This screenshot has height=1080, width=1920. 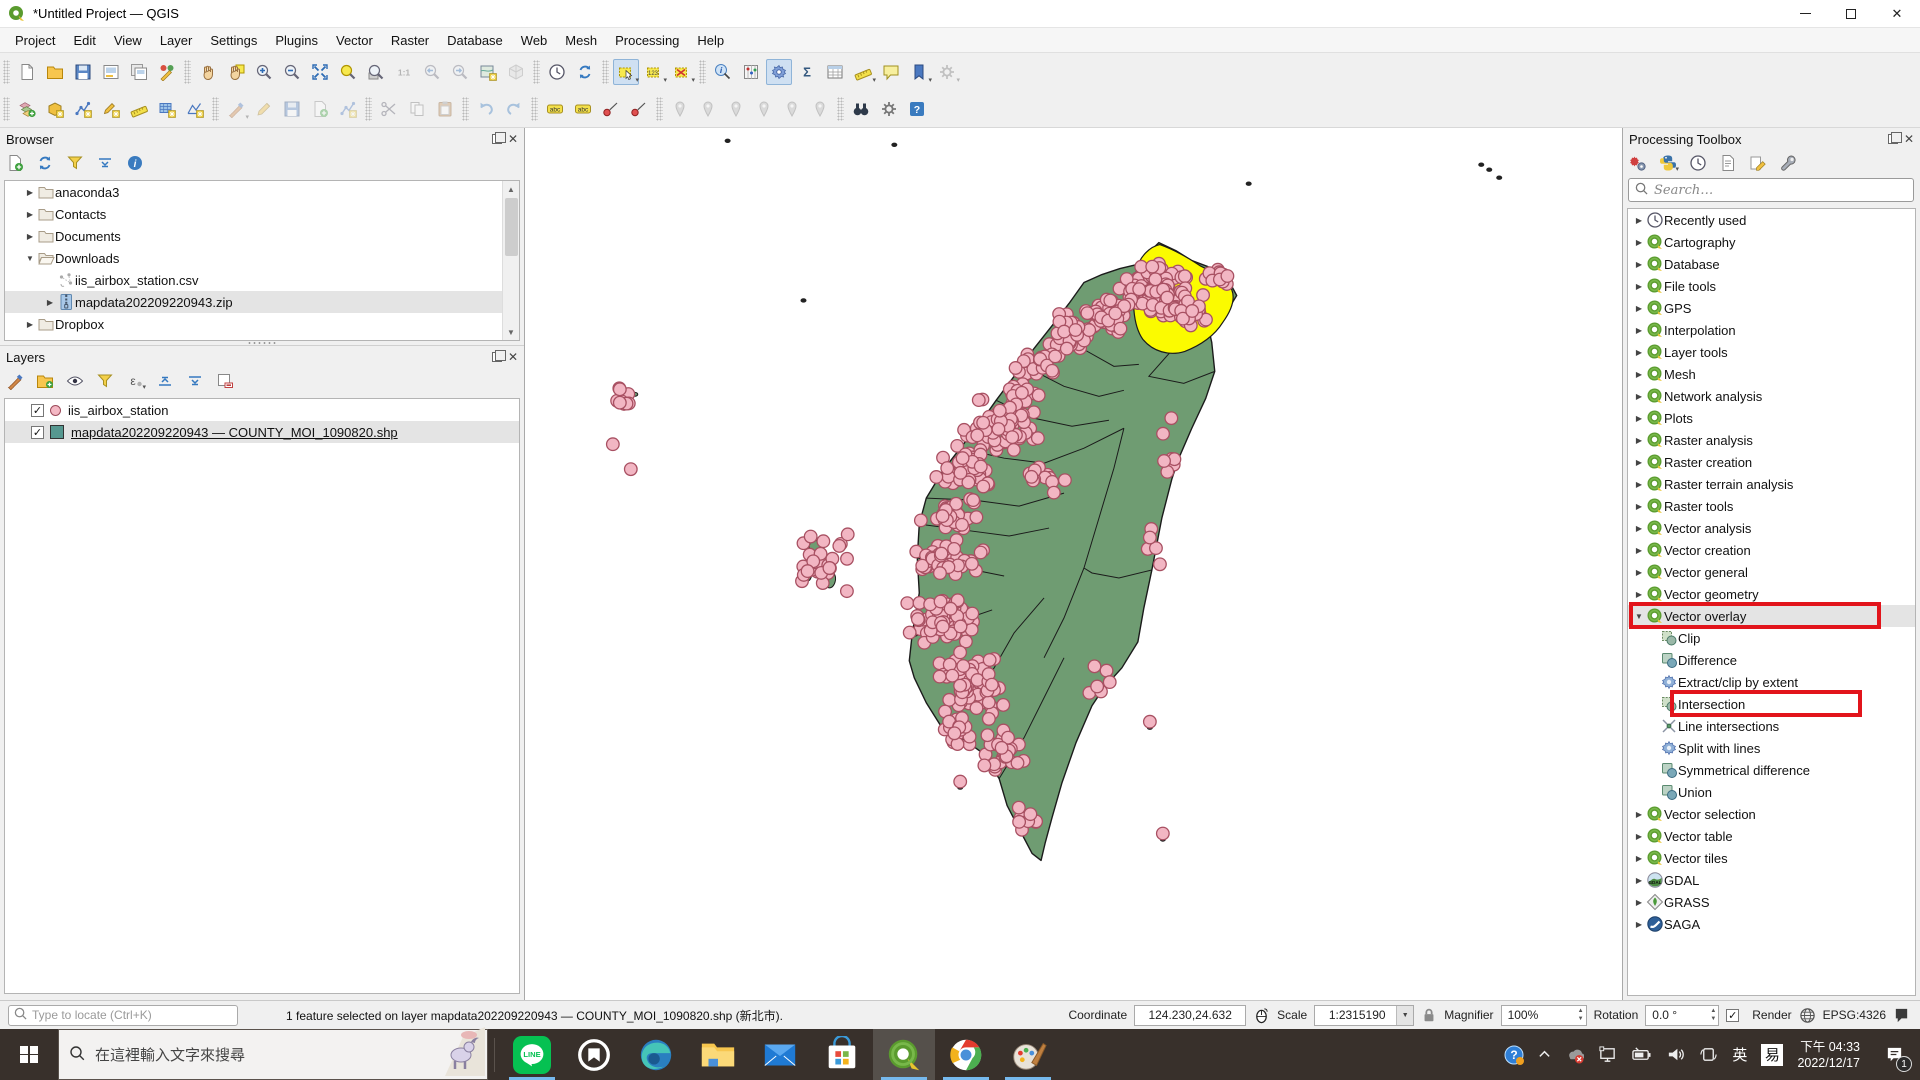 I want to click on scroll-thumb, so click(x=511, y=227).